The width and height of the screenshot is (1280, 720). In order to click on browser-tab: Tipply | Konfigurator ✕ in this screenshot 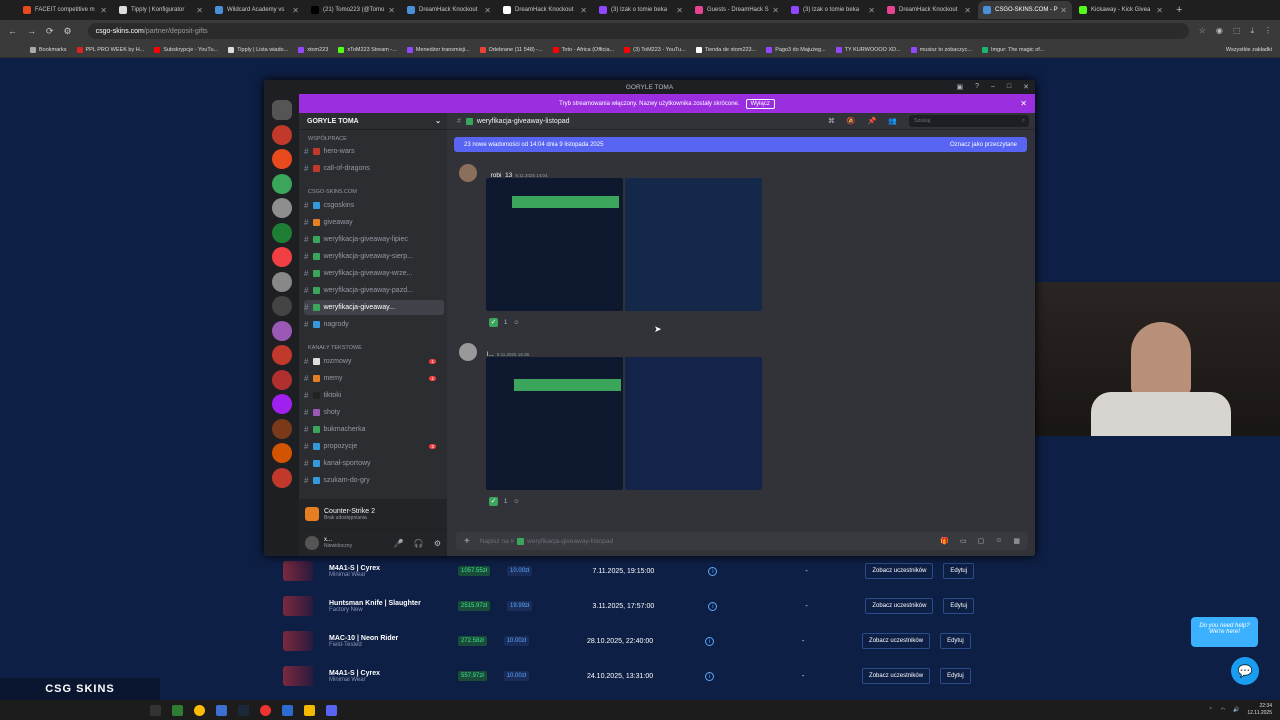, I will do `click(161, 10)`.